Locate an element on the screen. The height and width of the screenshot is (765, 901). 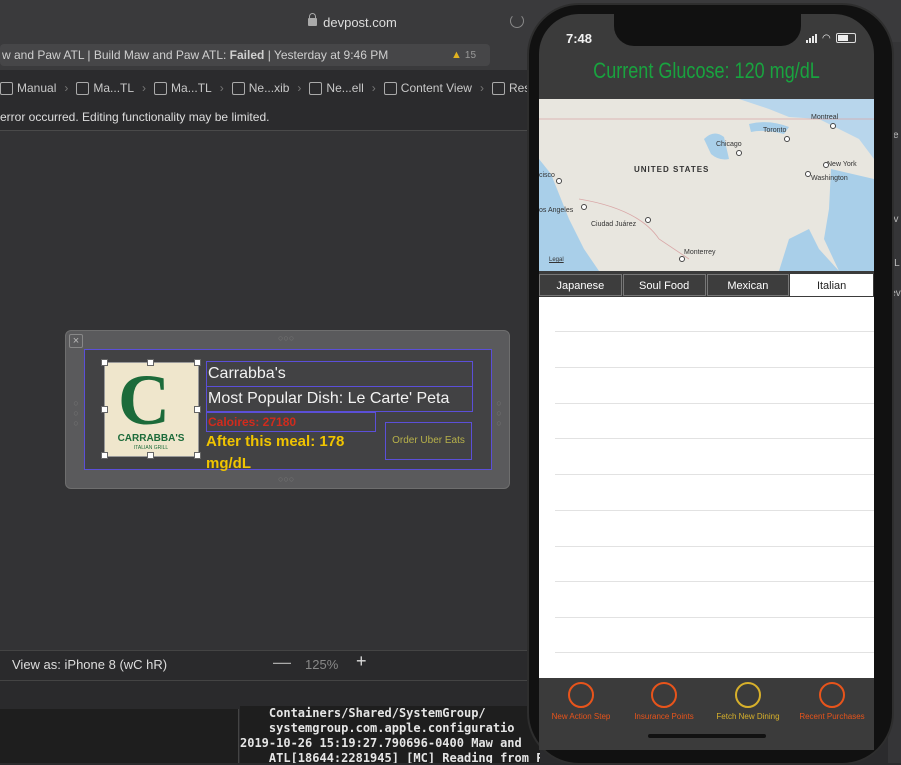
url-text: devpost.com is located at coordinates (360, 22).